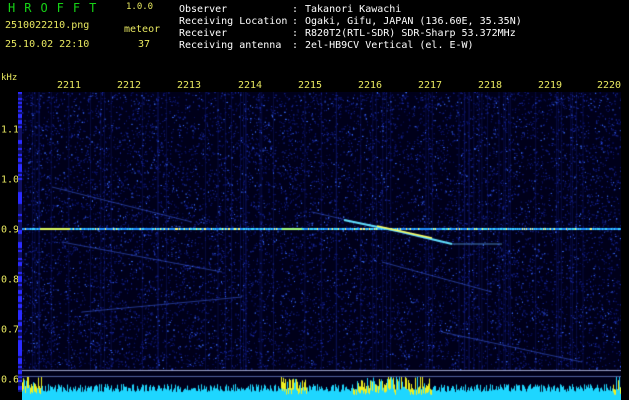 This screenshot has height=400, width=629. What do you see at coordinates (250, 85) in the screenshot?
I see `time-tick-label: 2214` at bounding box center [250, 85].